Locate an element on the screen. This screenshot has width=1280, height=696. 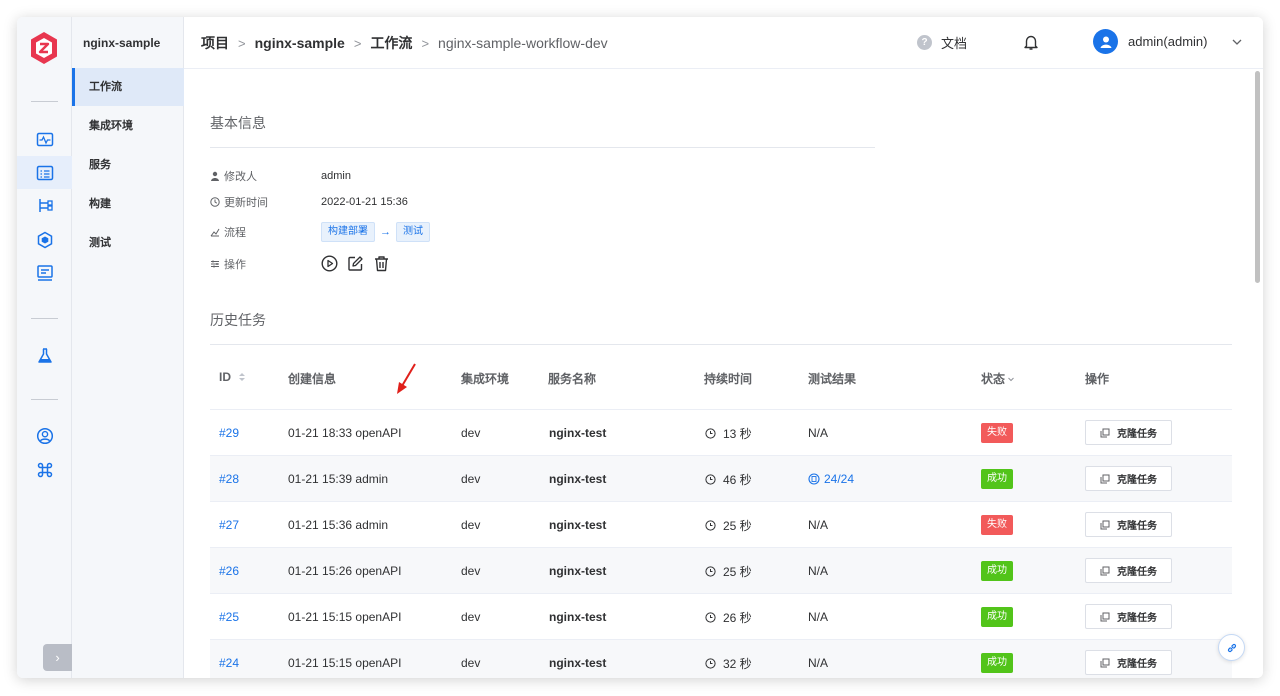
docs-link: ? 文档 is located at coordinates (942, 42).